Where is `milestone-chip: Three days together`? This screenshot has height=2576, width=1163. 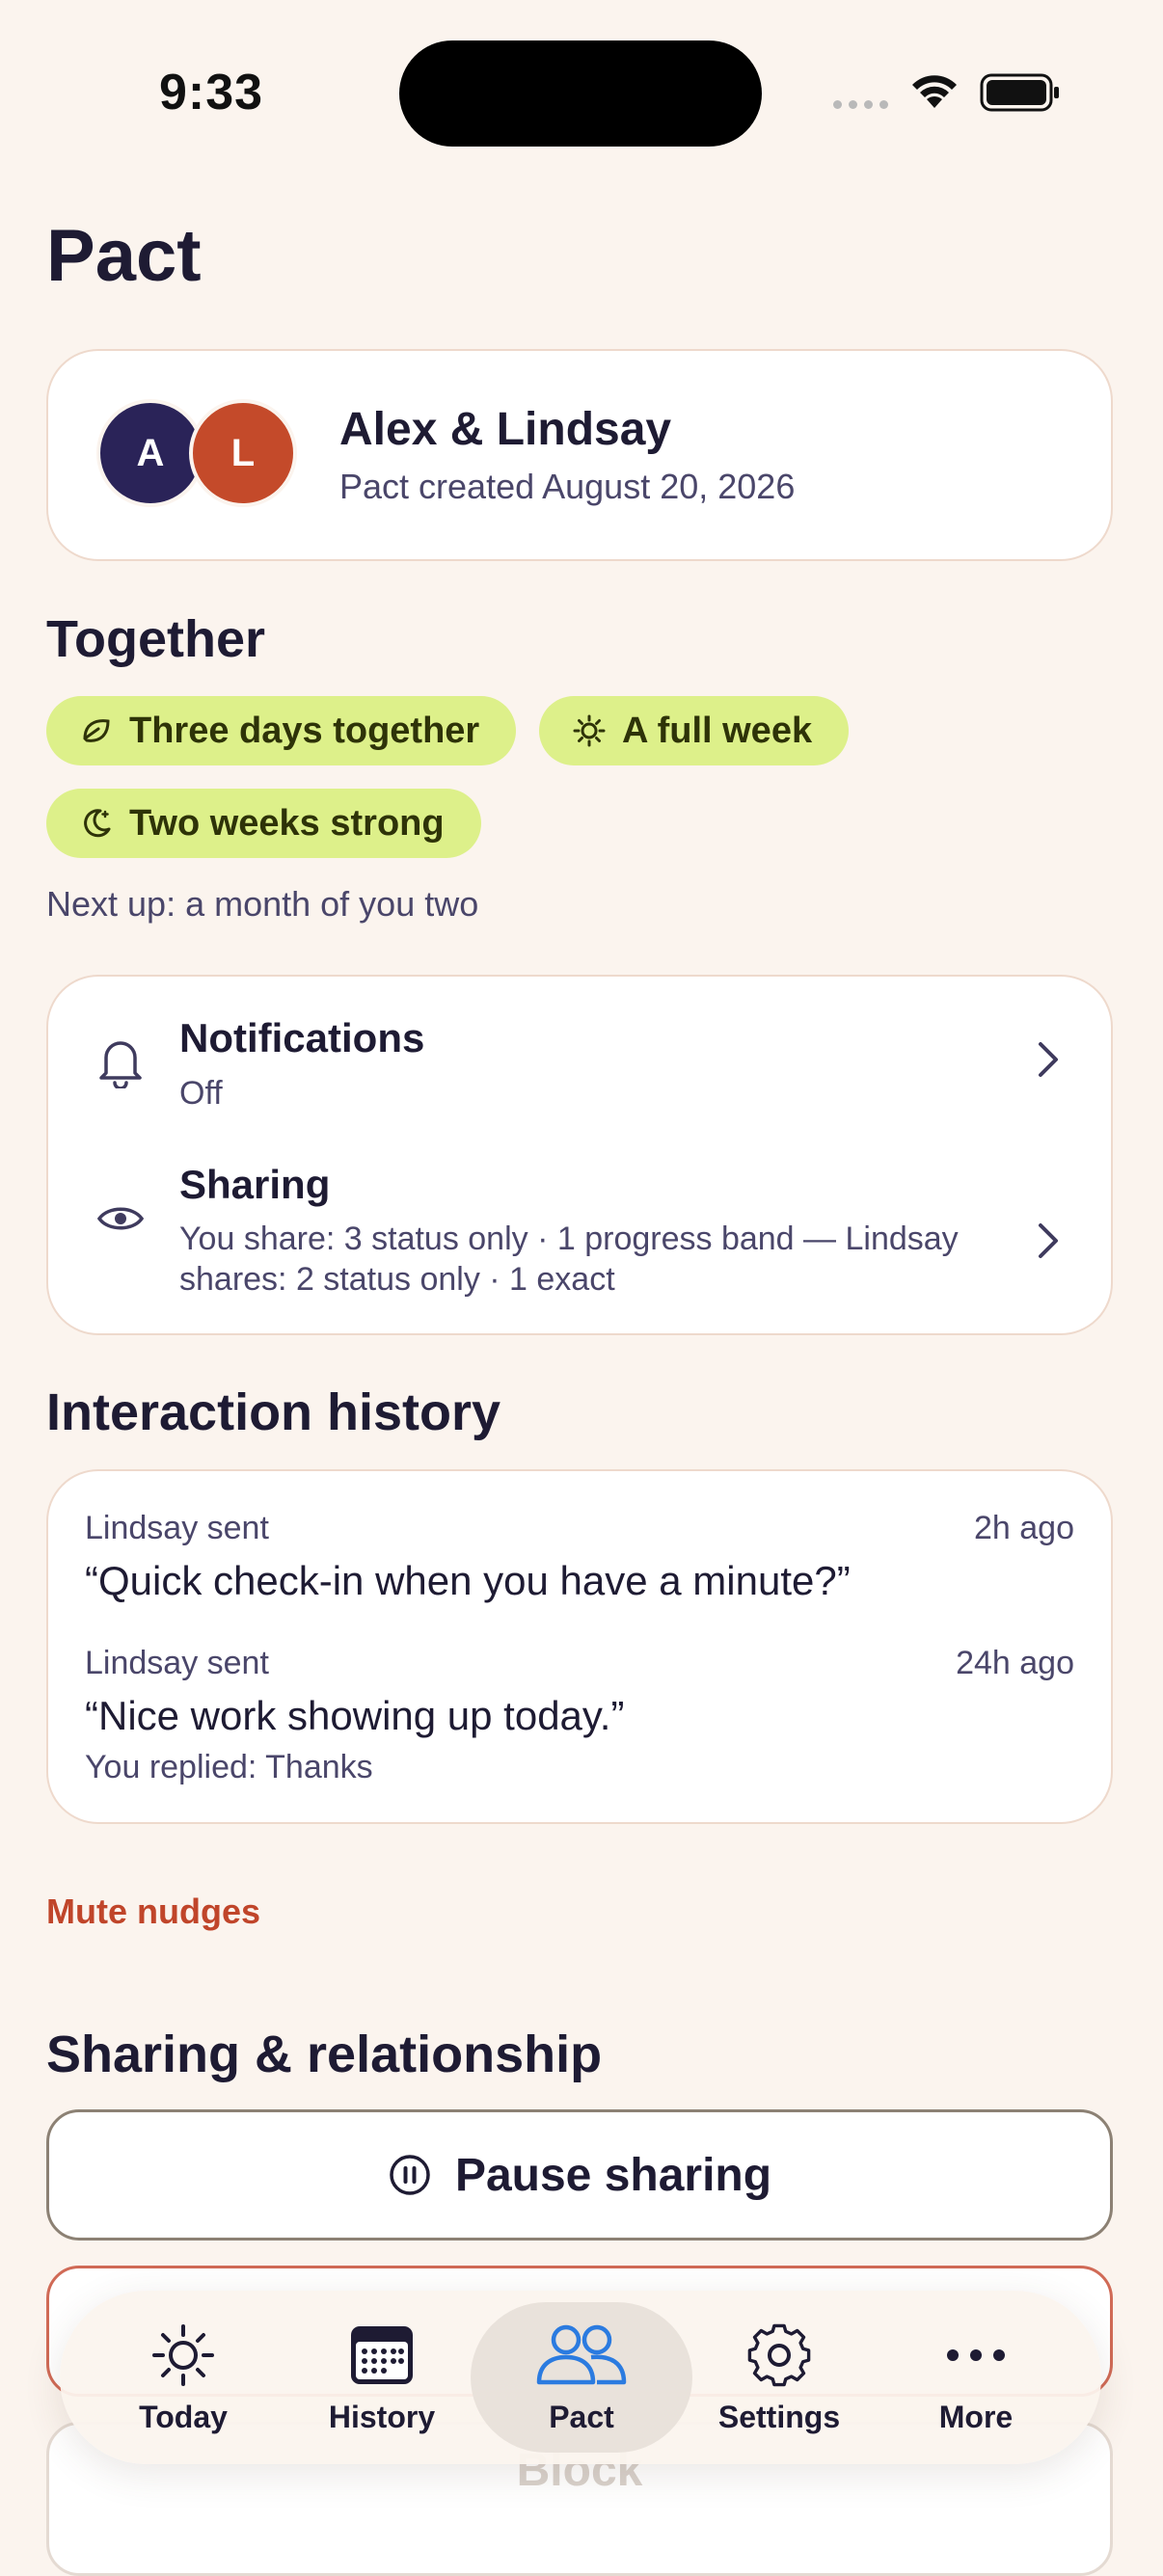 milestone-chip: Three days together is located at coordinates (281, 730).